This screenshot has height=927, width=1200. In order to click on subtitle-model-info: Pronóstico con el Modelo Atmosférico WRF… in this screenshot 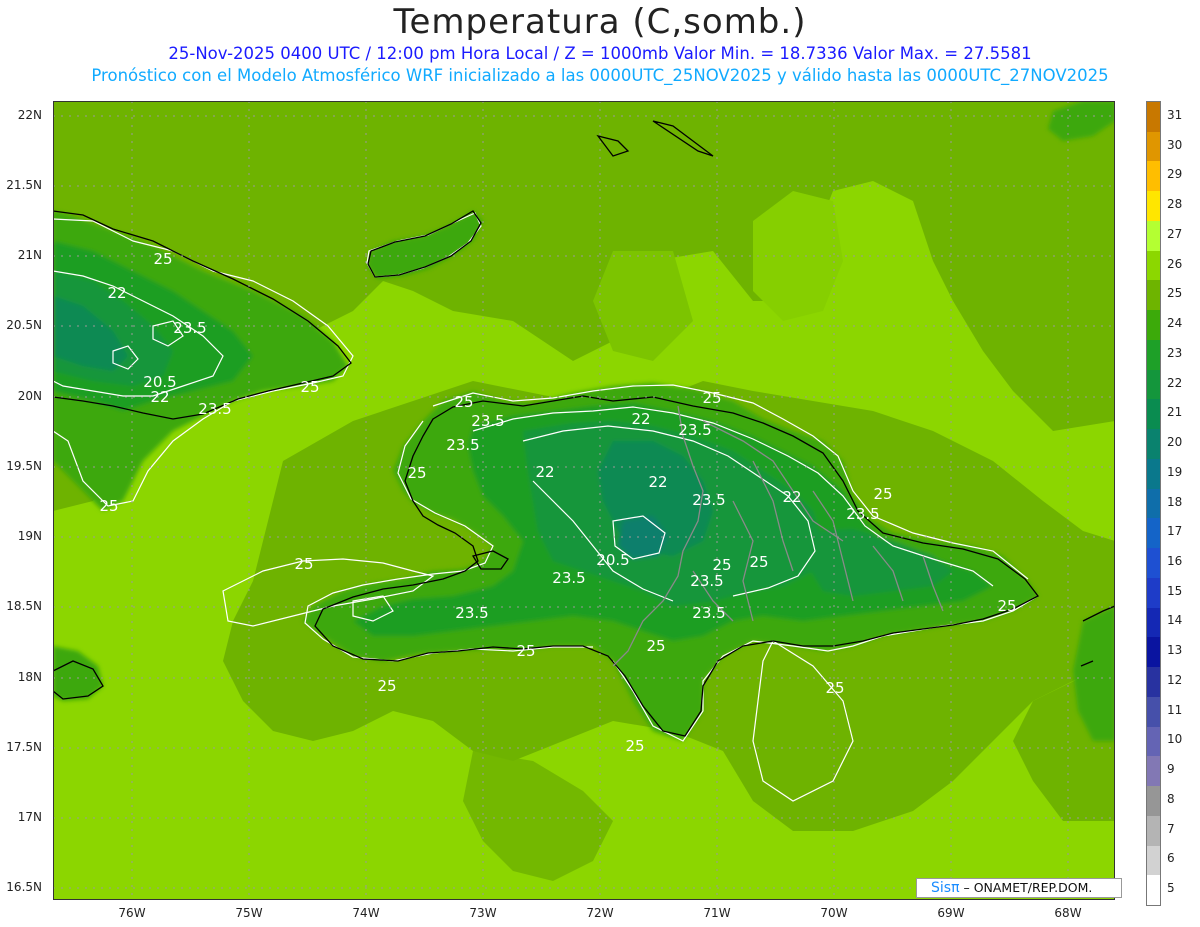, I will do `click(600, 75)`.